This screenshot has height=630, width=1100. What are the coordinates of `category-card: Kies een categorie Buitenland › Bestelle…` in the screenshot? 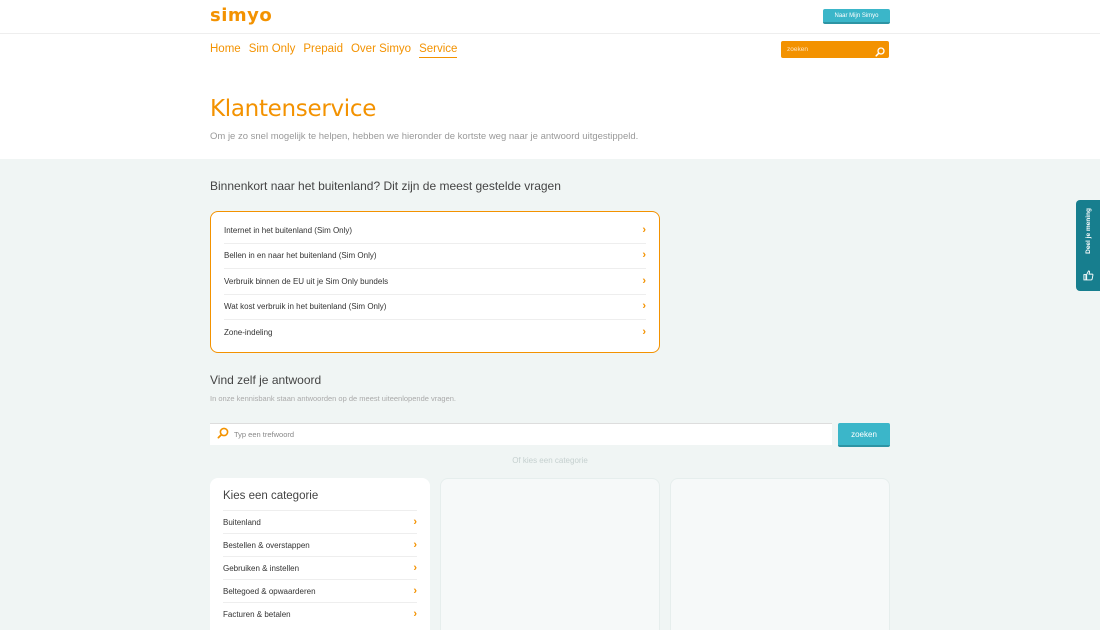 It's located at (320, 554).